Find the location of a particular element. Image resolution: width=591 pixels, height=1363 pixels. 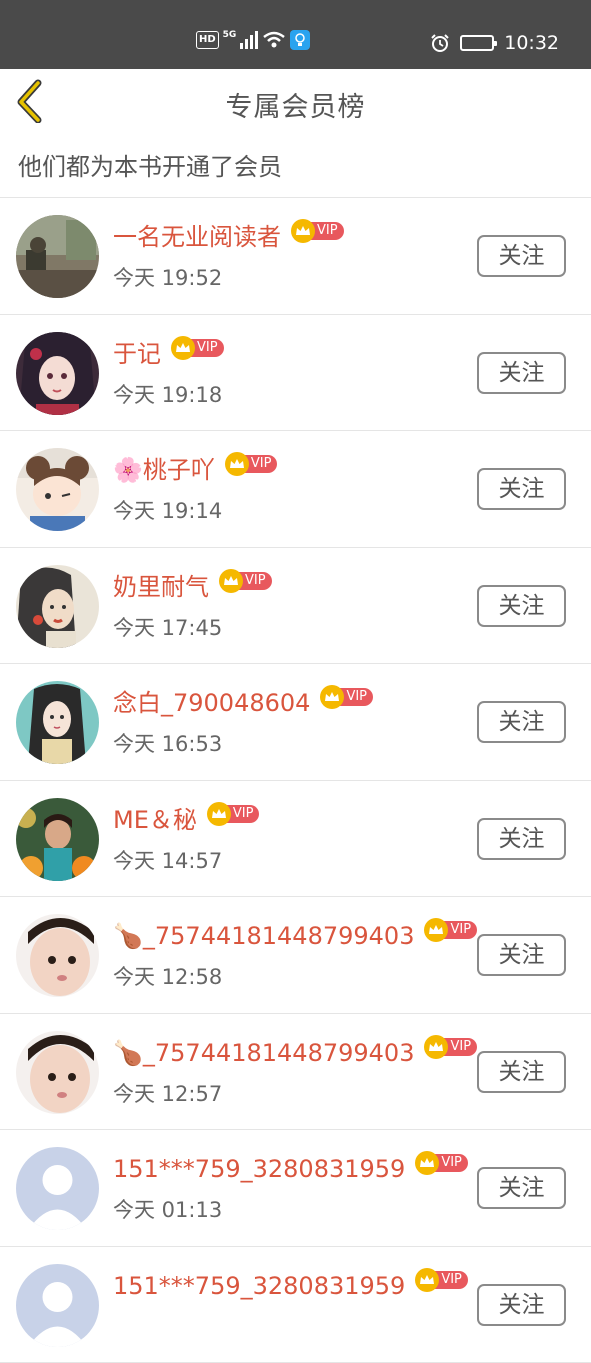

status-icons-right: 10:32 is located at coordinates (494, 43).